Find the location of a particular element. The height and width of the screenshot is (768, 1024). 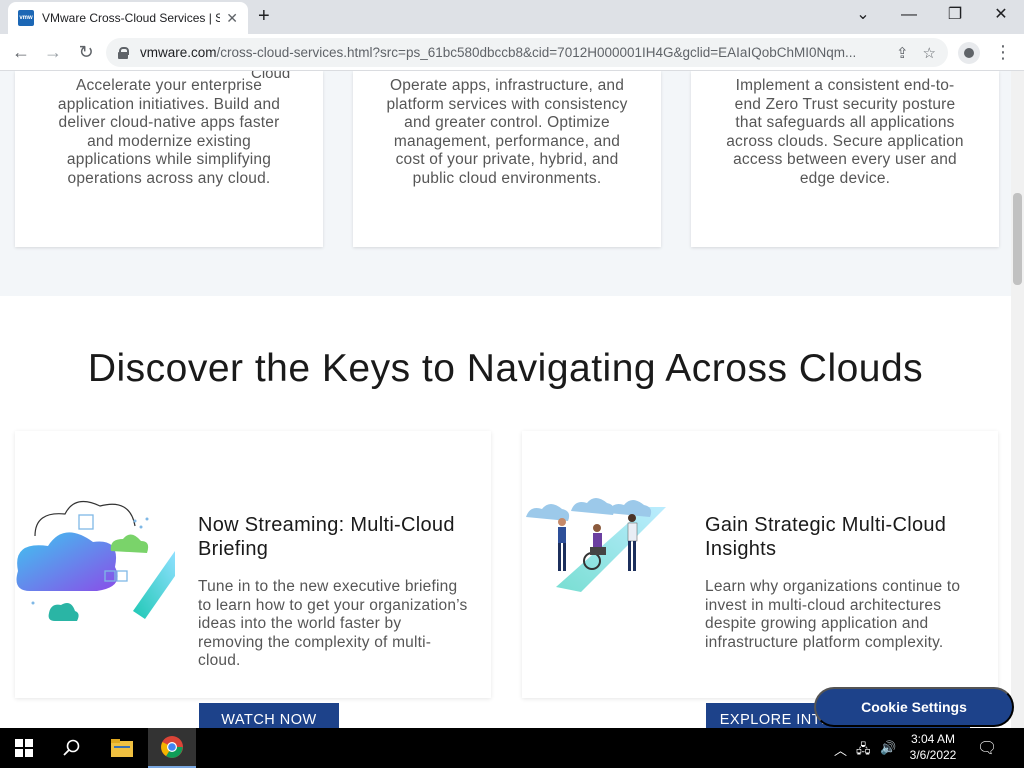

close-tab-icon: ✕ is located at coordinates (232, 18).